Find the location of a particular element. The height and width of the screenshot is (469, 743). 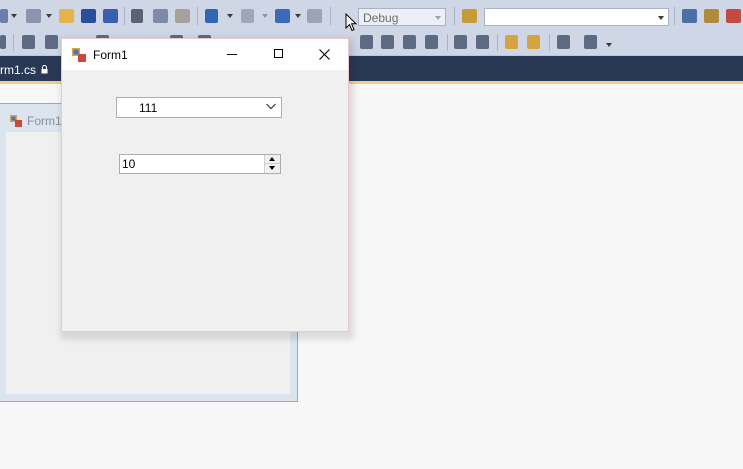

minimize-icon is located at coordinates (232, 54).